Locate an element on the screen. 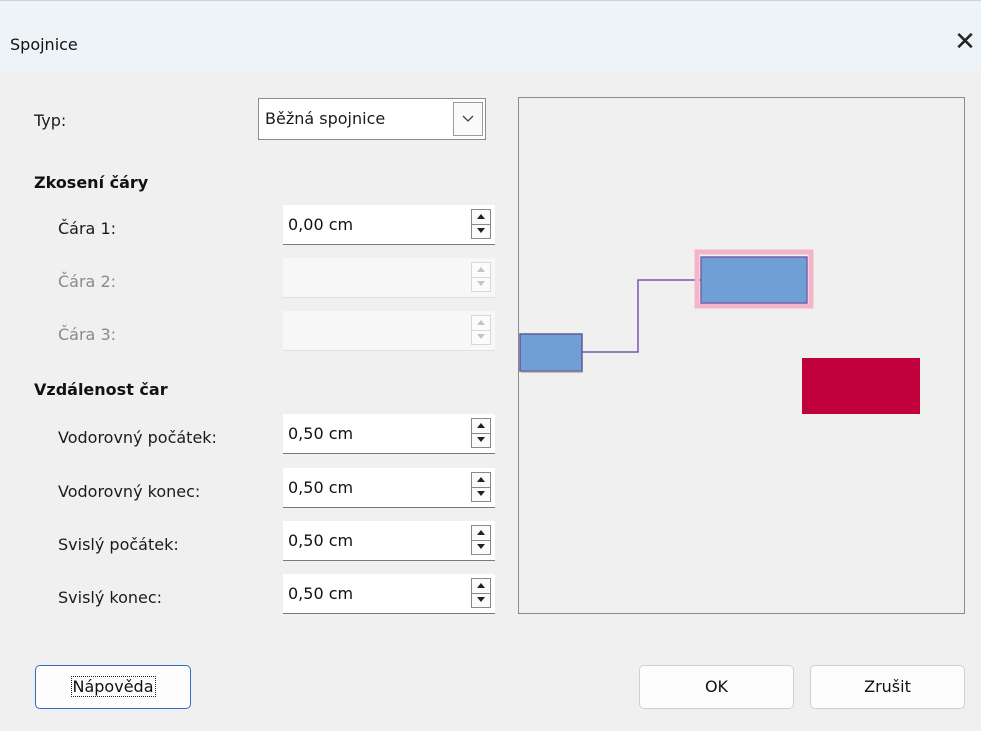 The width and height of the screenshot is (981, 731). help-button-label: Nápověda is located at coordinates (113, 686).